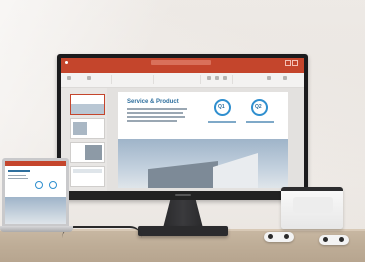 The image size is (365, 262). Describe the element at coordinates (102, 232) in the screenshot. I see `cable` at that location.